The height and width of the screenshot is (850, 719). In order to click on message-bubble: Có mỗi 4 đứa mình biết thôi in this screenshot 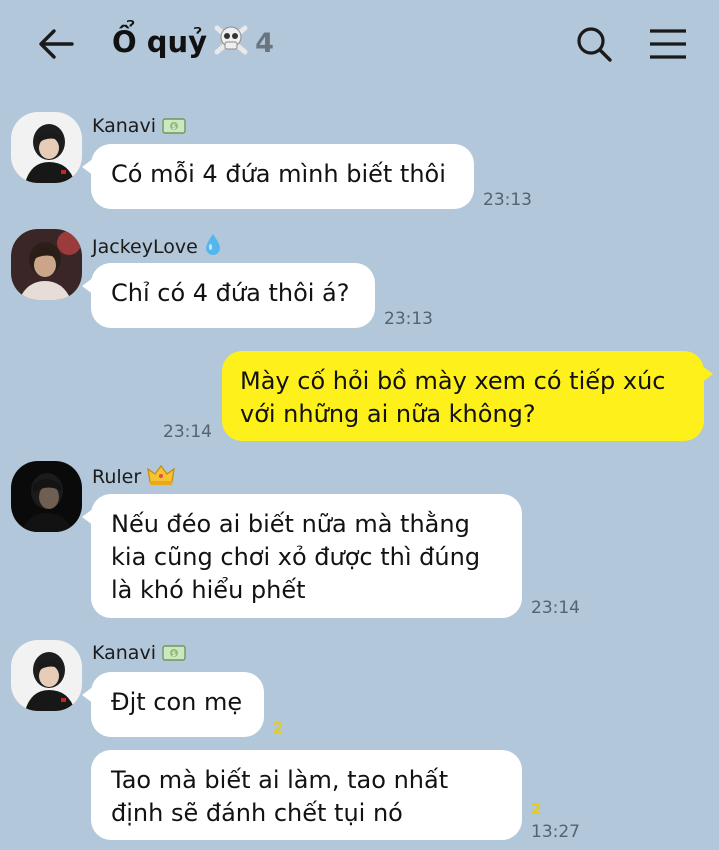, I will do `click(278, 176)`.